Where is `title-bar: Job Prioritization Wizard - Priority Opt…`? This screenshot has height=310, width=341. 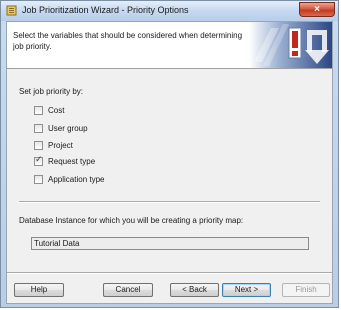
title-bar: Job Prioritization Wizard - Priority Opt… is located at coordinates (169, 11).